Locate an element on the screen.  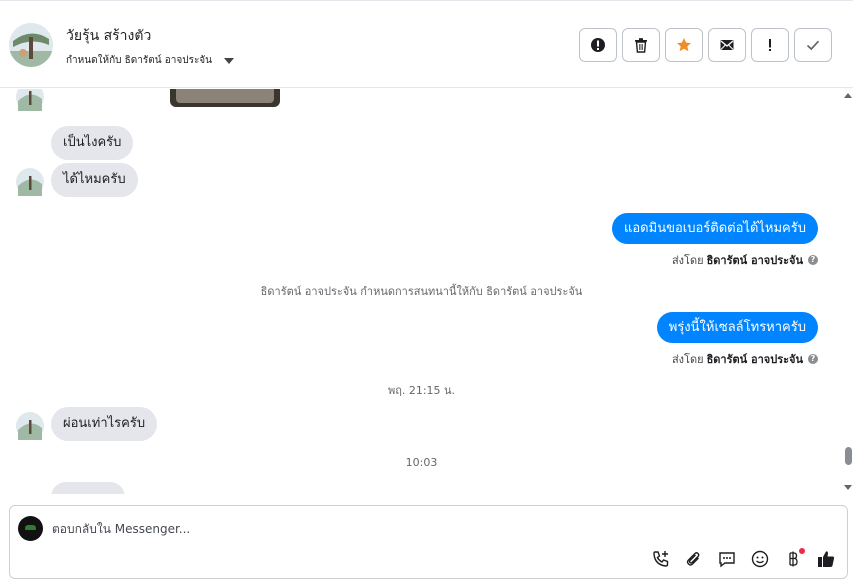
like-button is located at coordinates (826, 559).